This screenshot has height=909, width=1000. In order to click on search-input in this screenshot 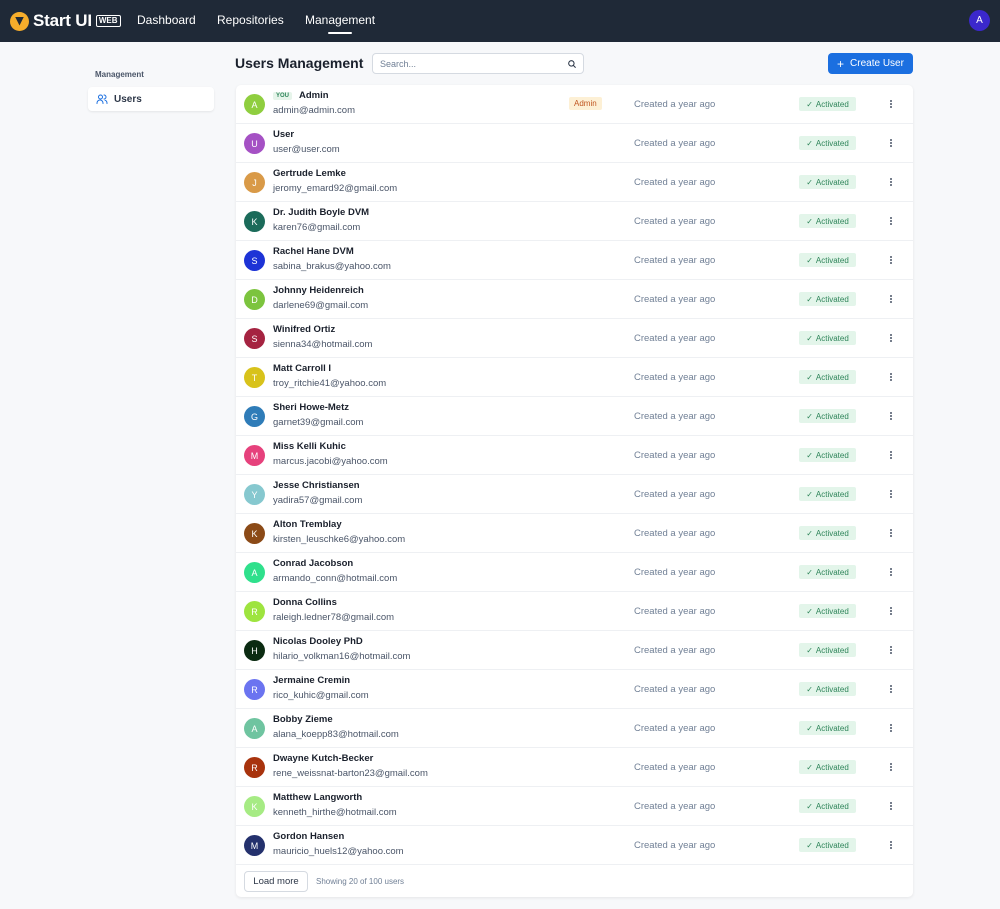, I will do `click(470, 64)`.